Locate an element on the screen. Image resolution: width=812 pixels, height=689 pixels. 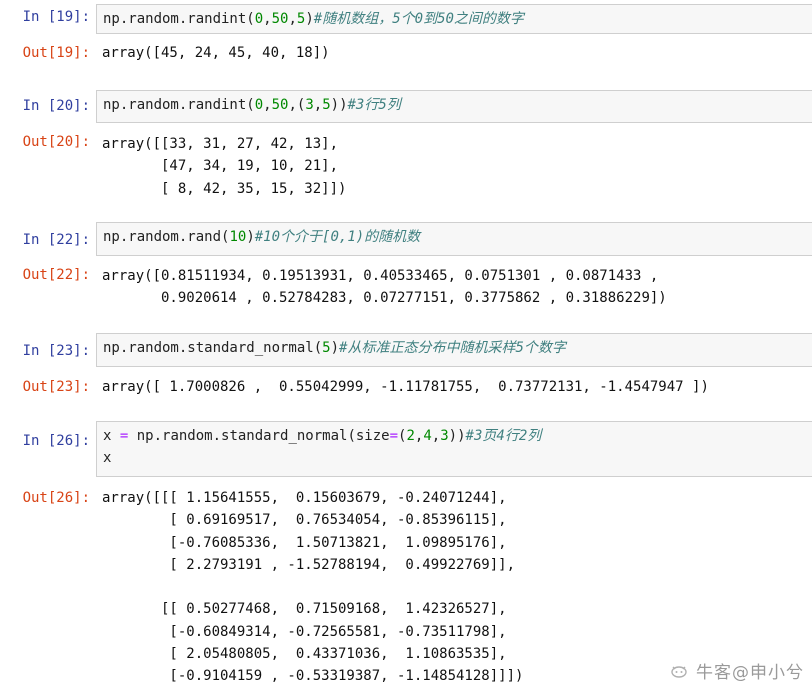
code-token: #10个介于[0,1)的随机数 is located at coordinates (337, 237).